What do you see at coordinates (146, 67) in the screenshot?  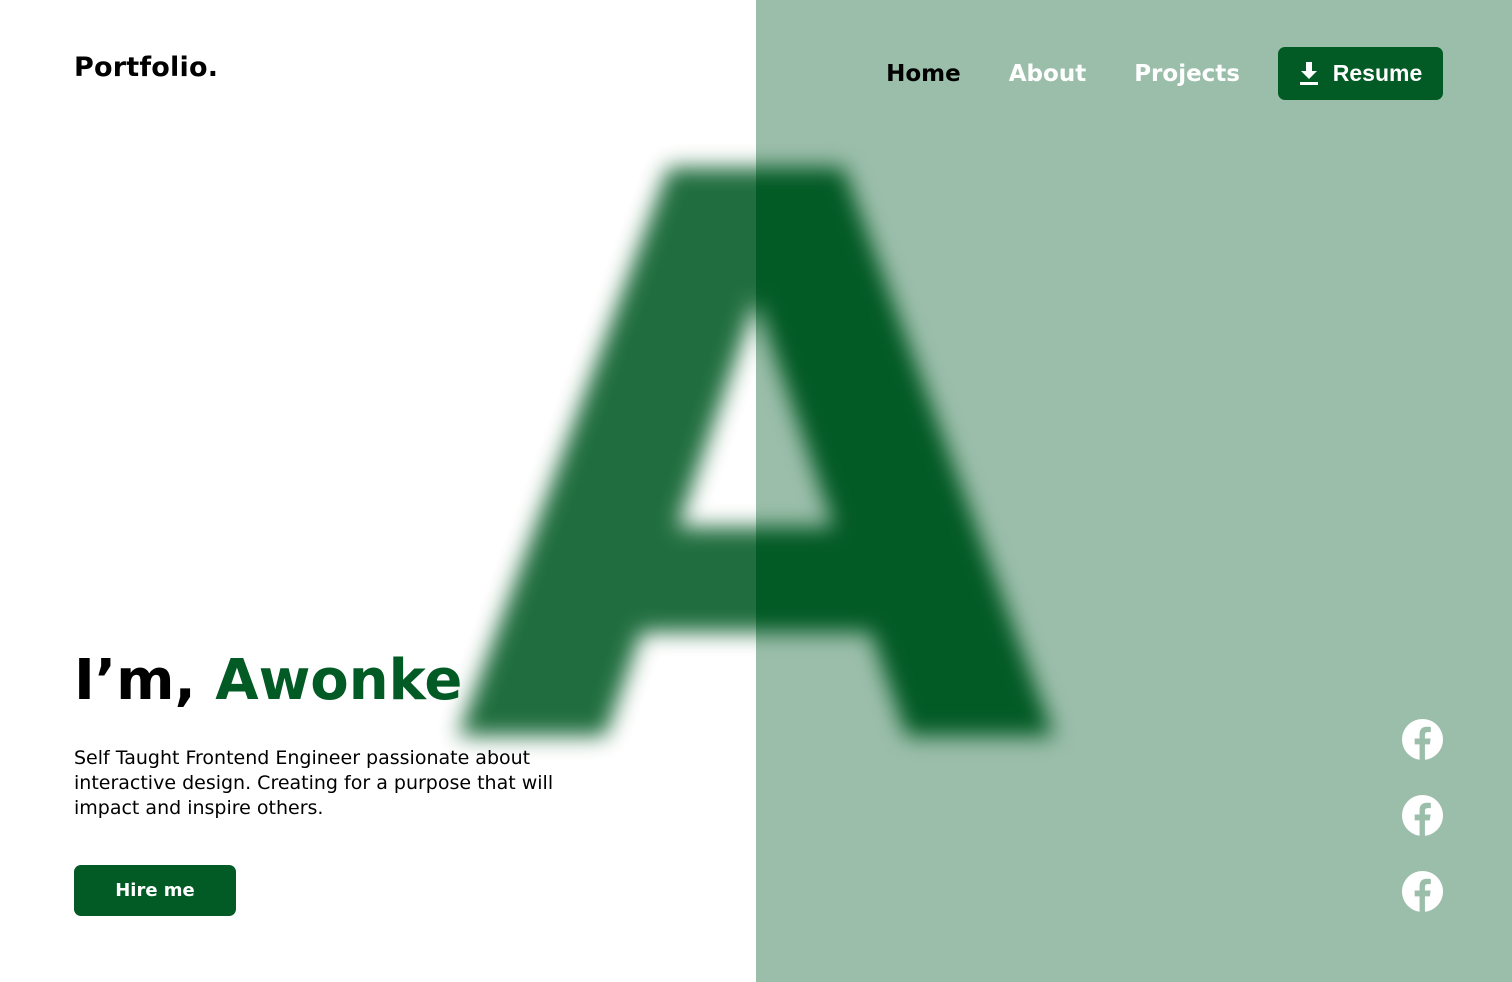 I see `logo: Portfolio.` at bounding box center [146, 67].